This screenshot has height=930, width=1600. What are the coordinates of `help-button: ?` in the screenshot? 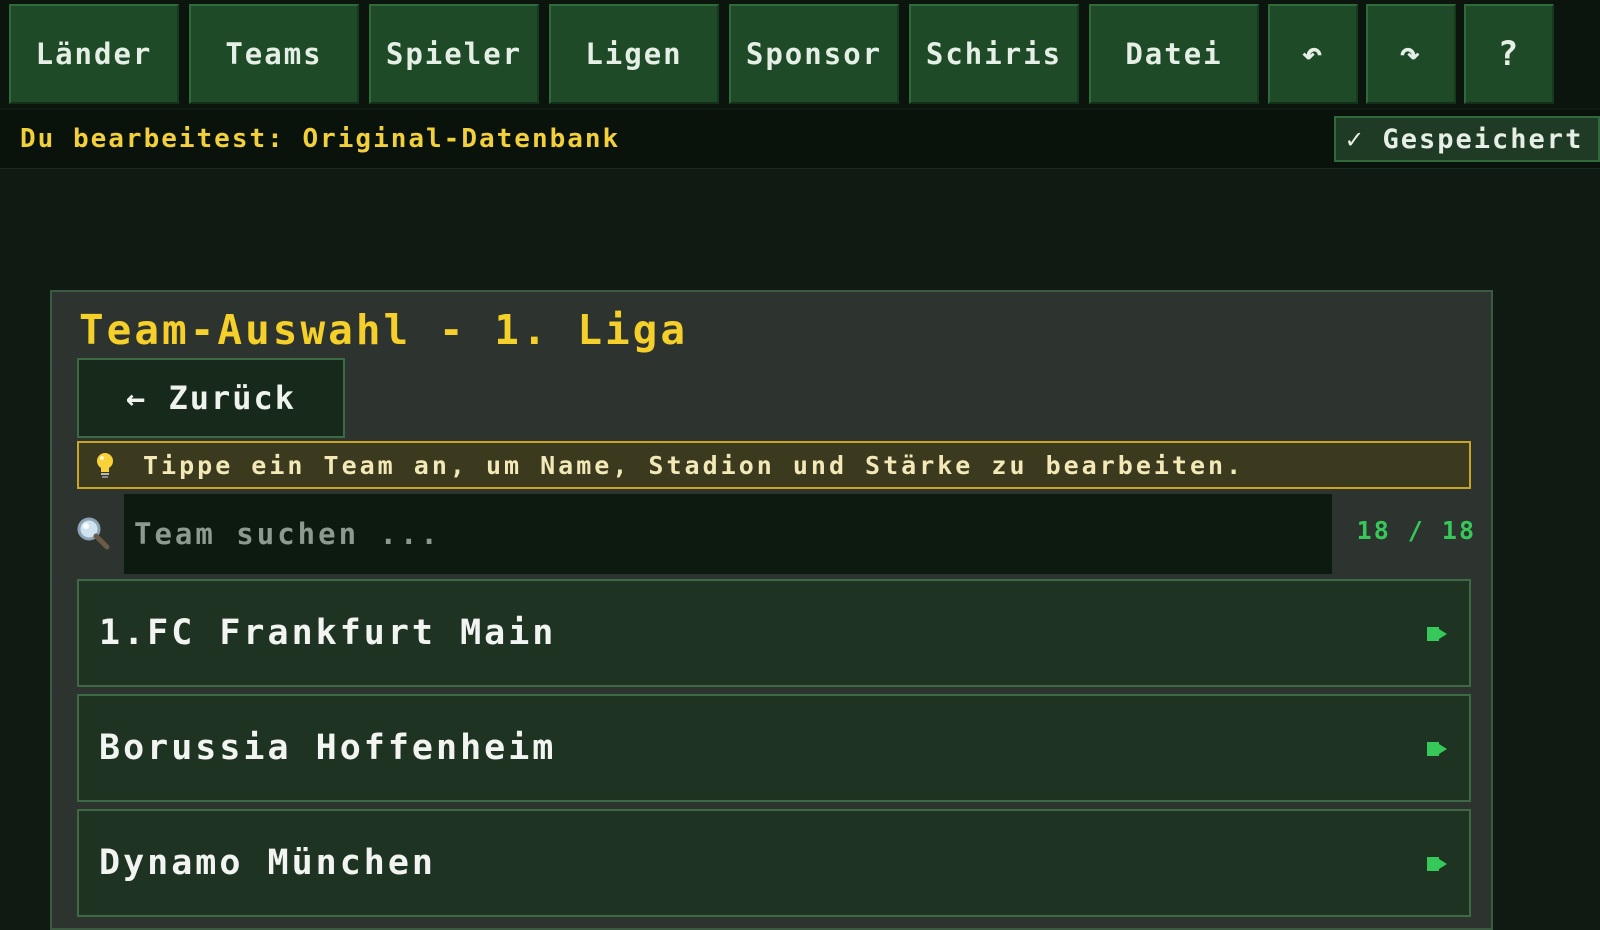 It's located at (1509, 54).